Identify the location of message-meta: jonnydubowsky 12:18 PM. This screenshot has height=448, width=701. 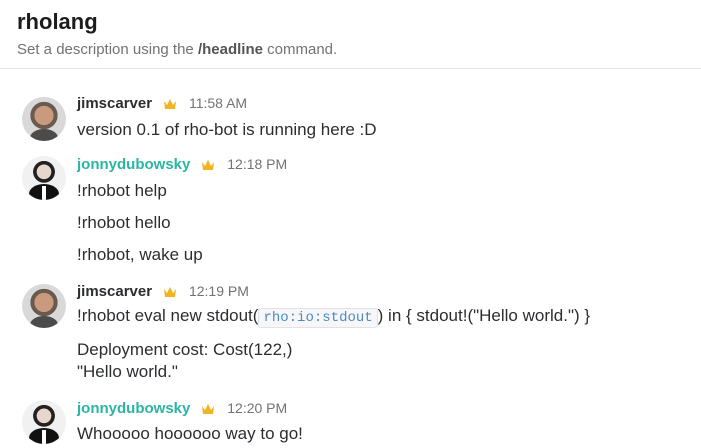
(182, 166).